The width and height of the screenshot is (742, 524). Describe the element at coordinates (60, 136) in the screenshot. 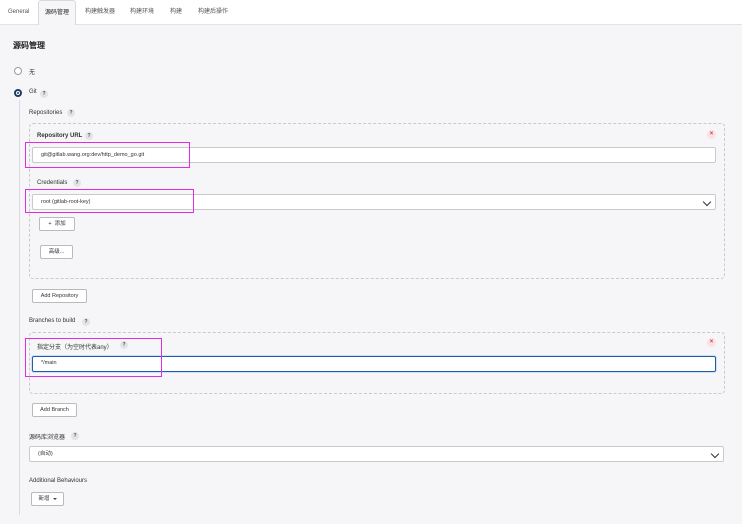

I see `repository-url-label: Repository URL` at that location.